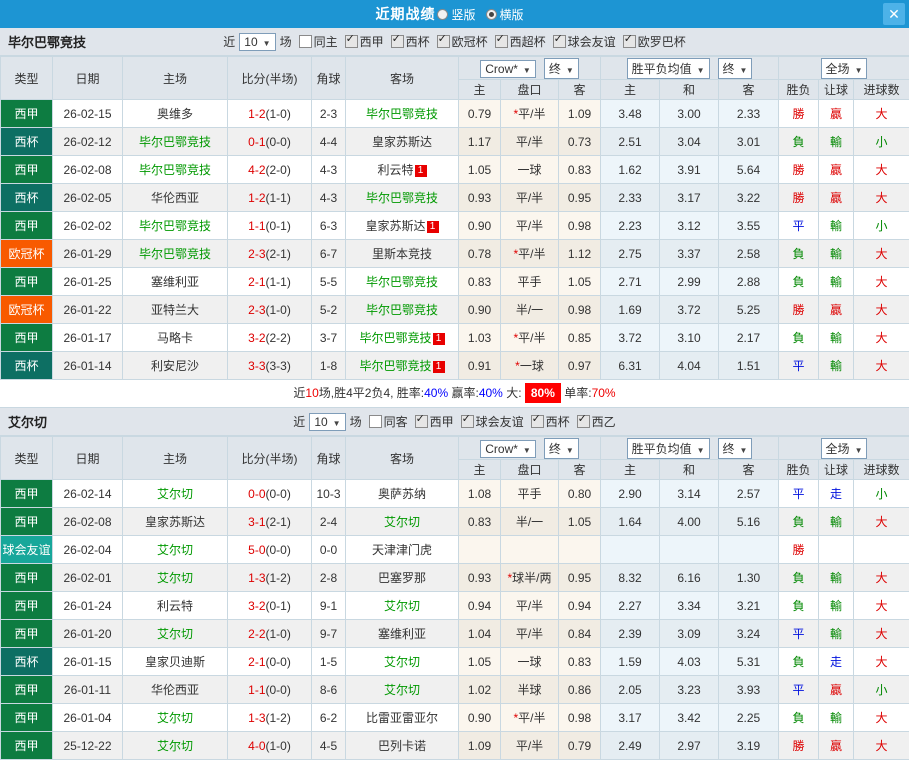 This screenshot has height=760, width=909. I want to click on avg-draw-odds: 3.09, so click(689, 634).